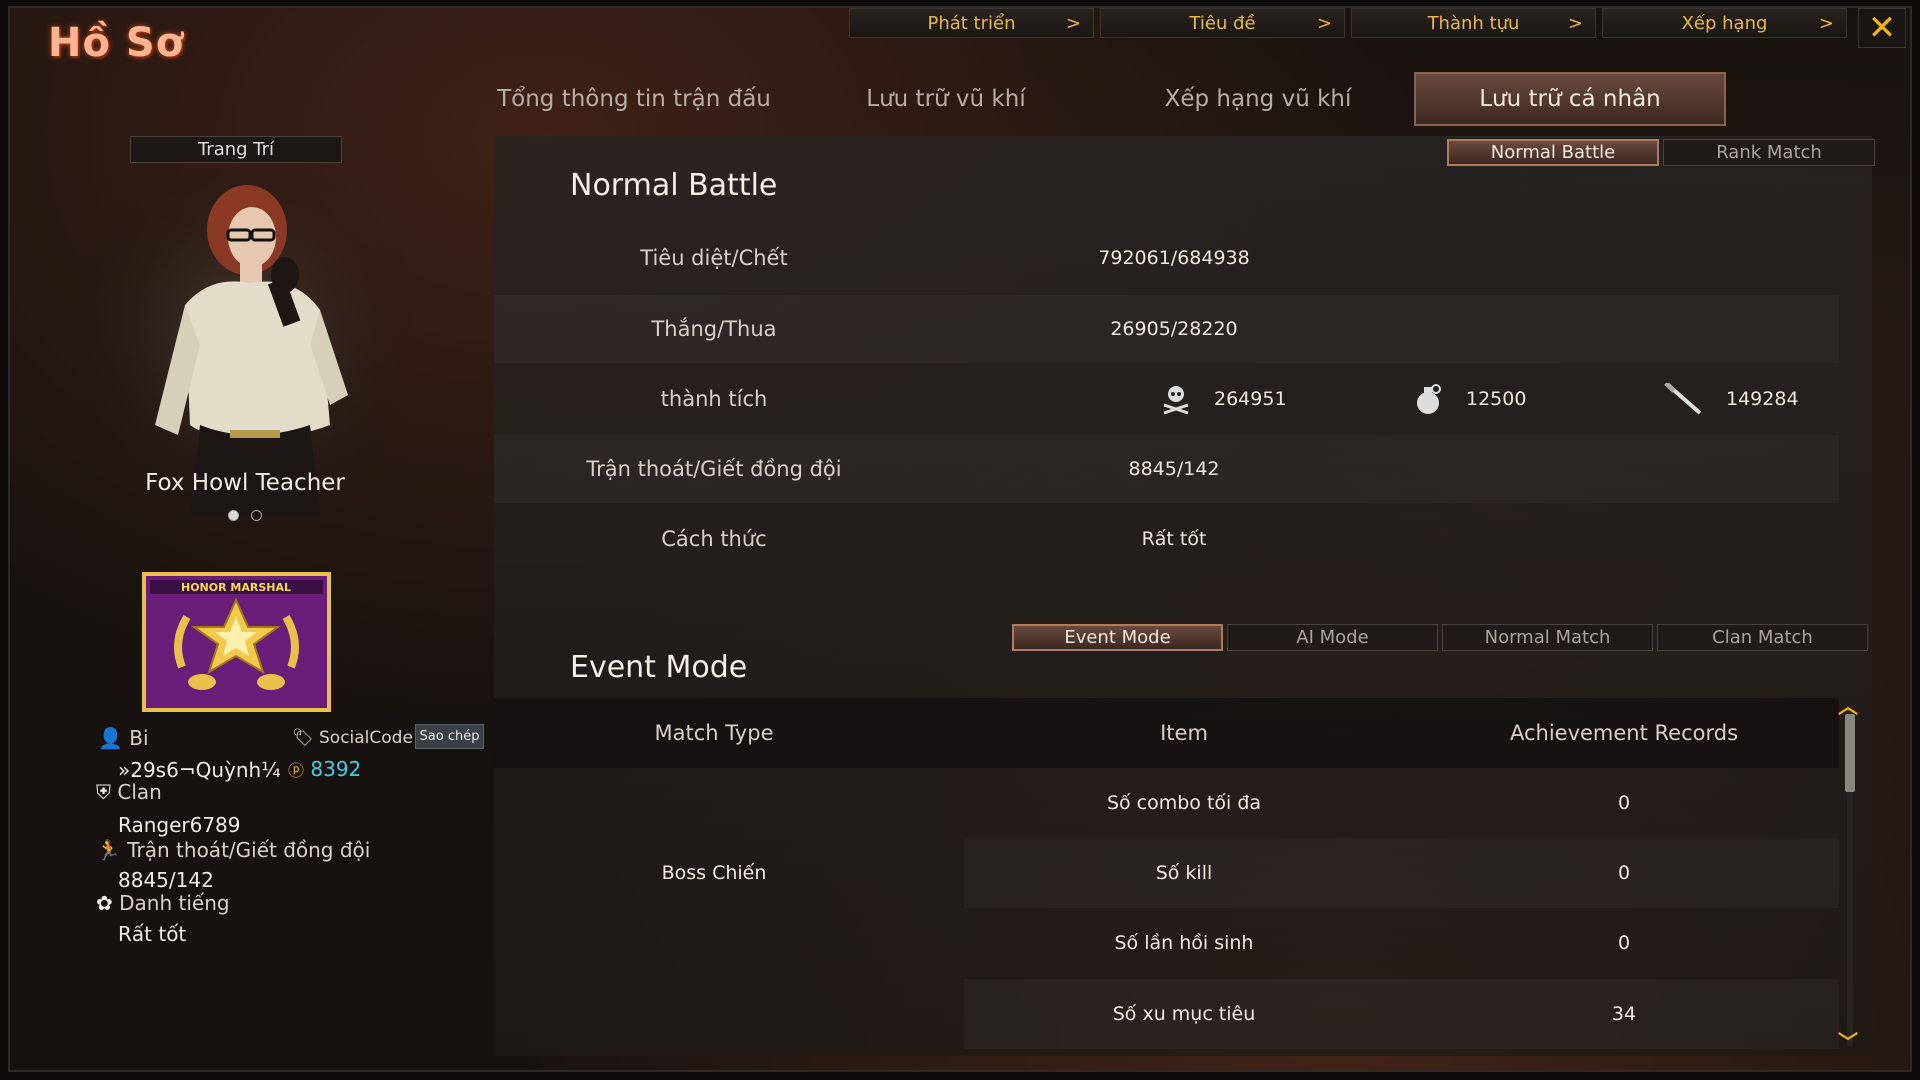 The width and height of the screenshot is (1920, 1080). I want to click on stat-row-achievements: thành tích 264951 12500 149284, so click(1166, 399).